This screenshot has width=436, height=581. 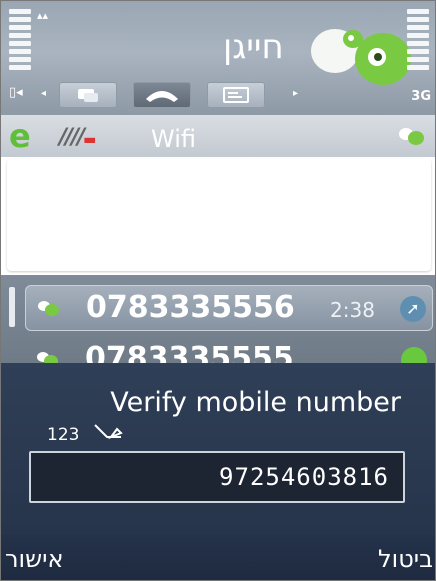 I want to click on app-title: חייגן, so click(x=253, y=47).